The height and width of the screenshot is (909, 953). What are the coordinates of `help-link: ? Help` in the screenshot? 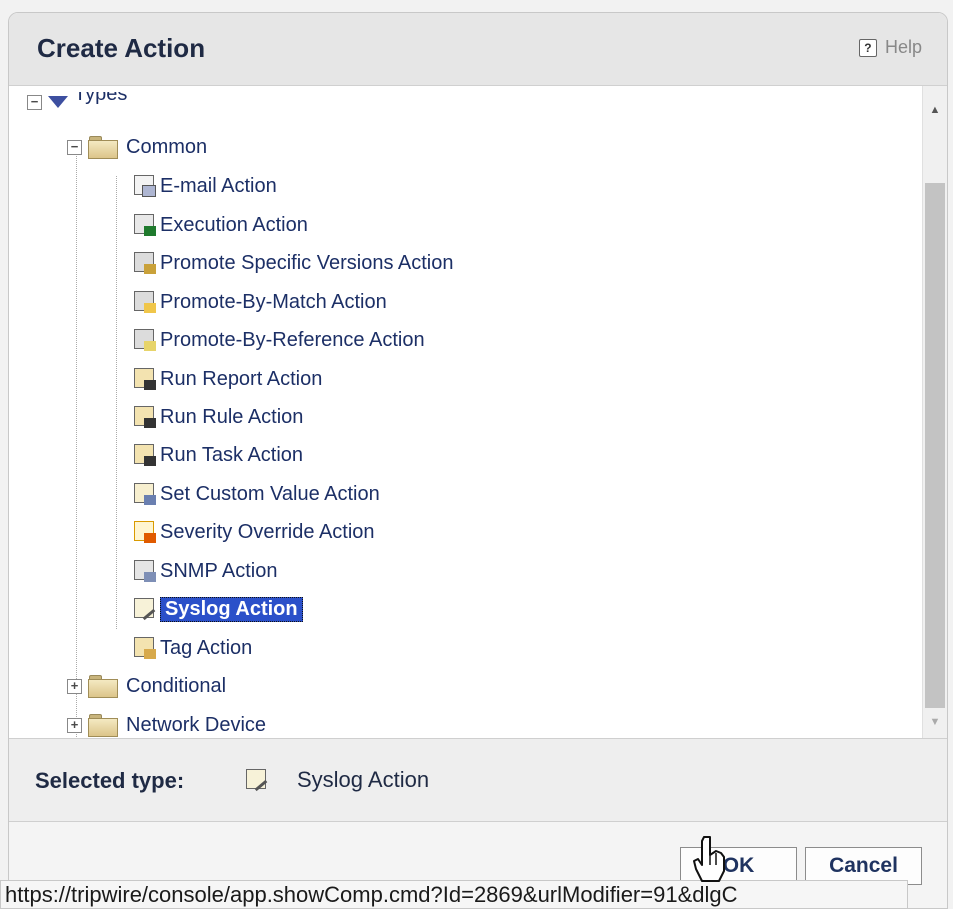 It's located at (890, 47).